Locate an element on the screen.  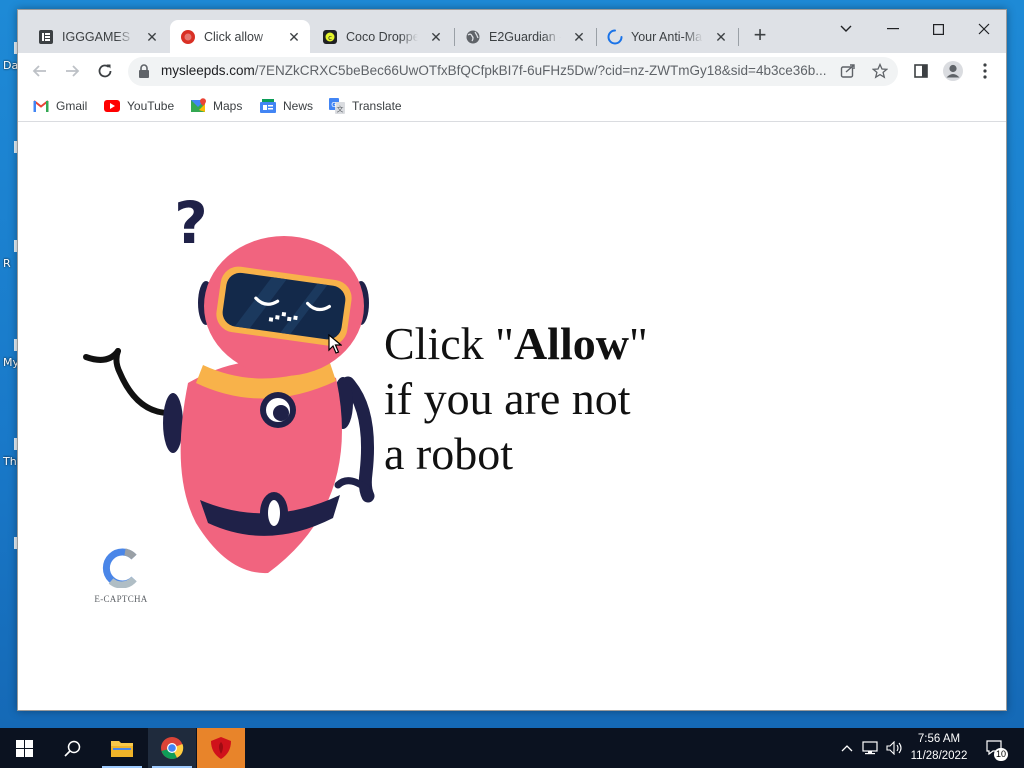
forward-button is located at coordinates (72, 71).